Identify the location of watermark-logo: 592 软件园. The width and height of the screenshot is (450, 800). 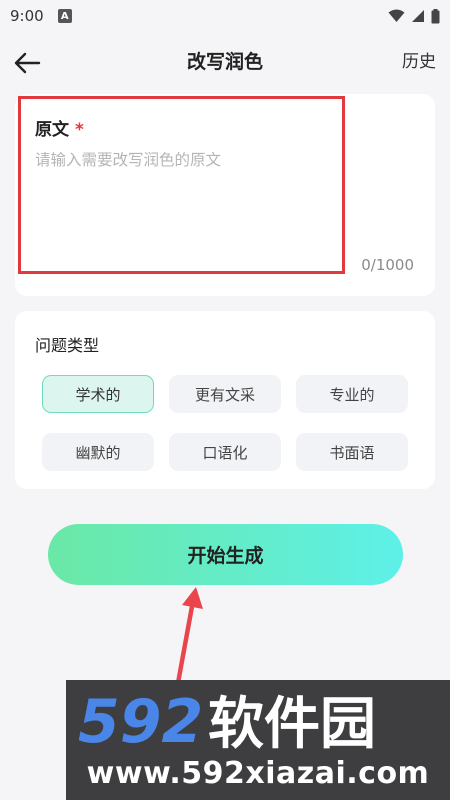
(227, 721).